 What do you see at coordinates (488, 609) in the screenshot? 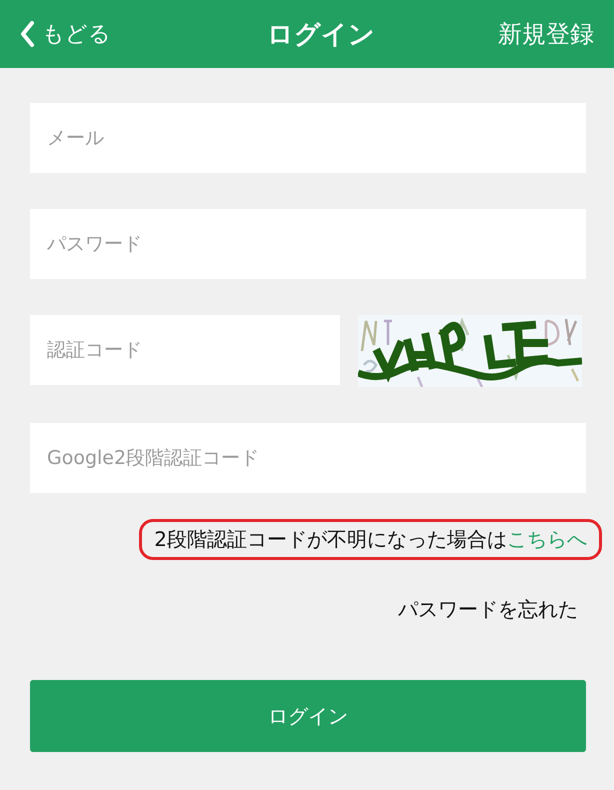
I see `forgot-password-link: パスワードを忘れた` at bounding box center [488, 609].